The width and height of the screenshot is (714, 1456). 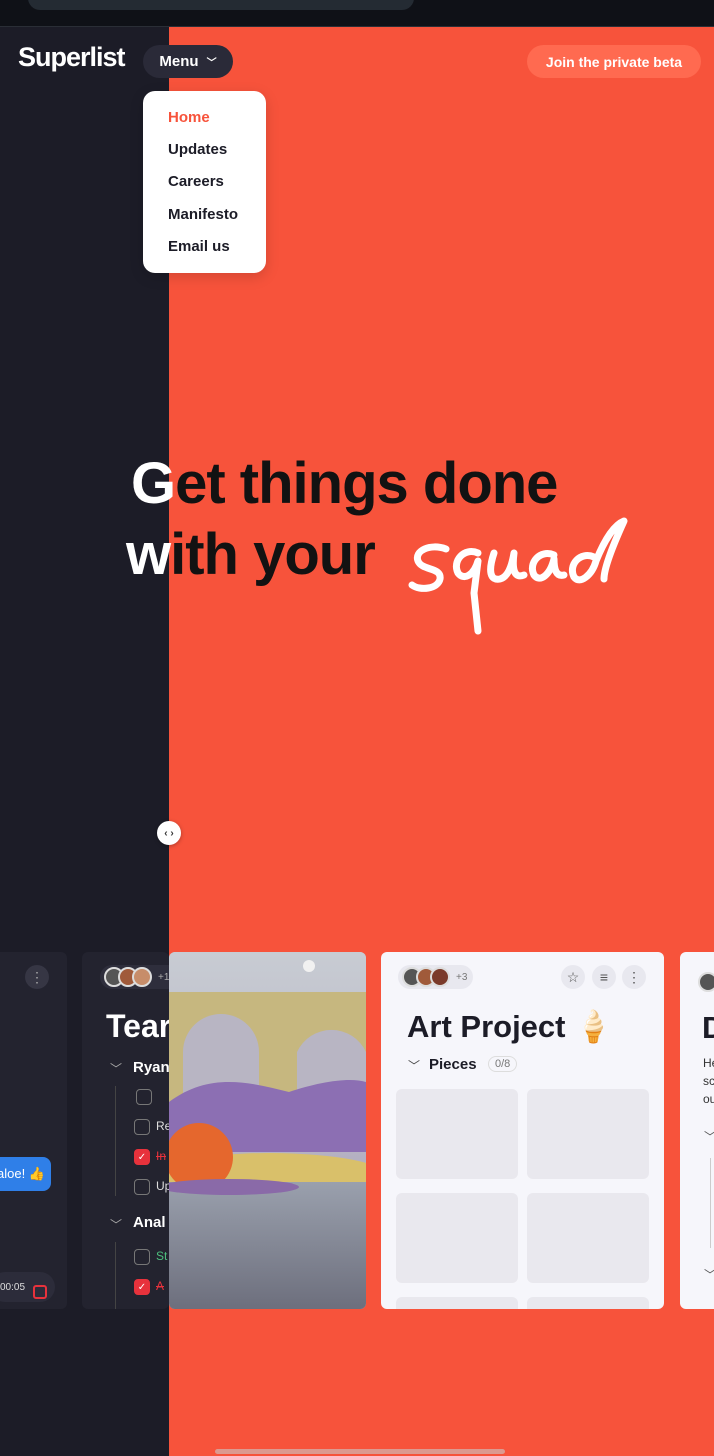 What do you see at coordinates (251, 554) in the screenshot?
I see `hero-title-line2: with your` at bounding box center [251, 554].